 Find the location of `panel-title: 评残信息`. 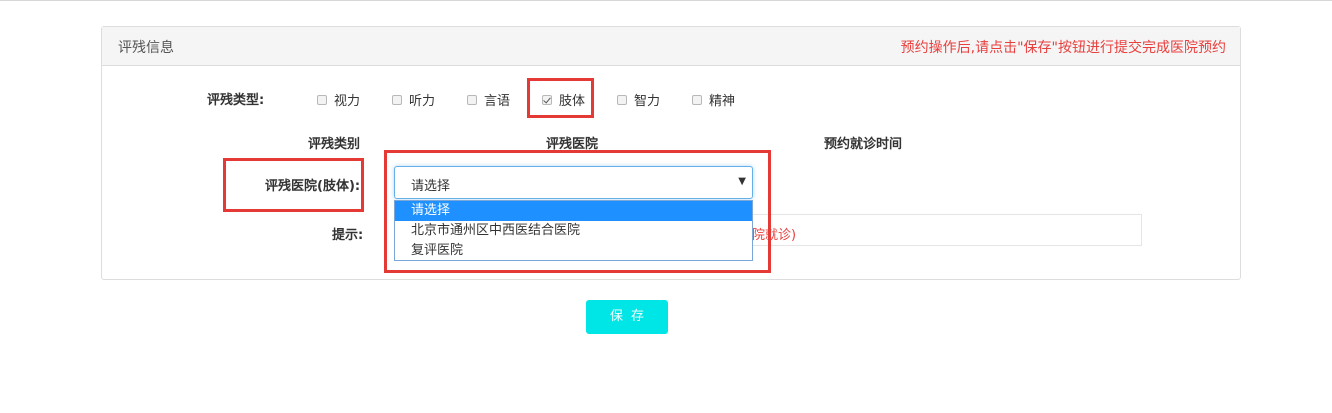

panel-title: 评残信息 is located at coordinates (146, 48).